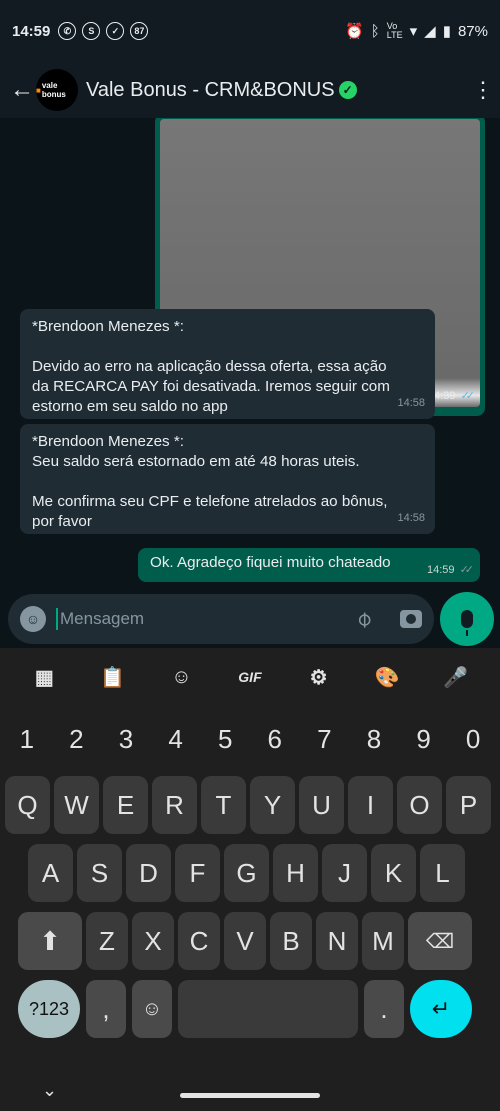 This screenshot has width=500, height=1111. Describe the element at coordinates (107, 941) in the screenshot. I see `key-z: Z` at that location.